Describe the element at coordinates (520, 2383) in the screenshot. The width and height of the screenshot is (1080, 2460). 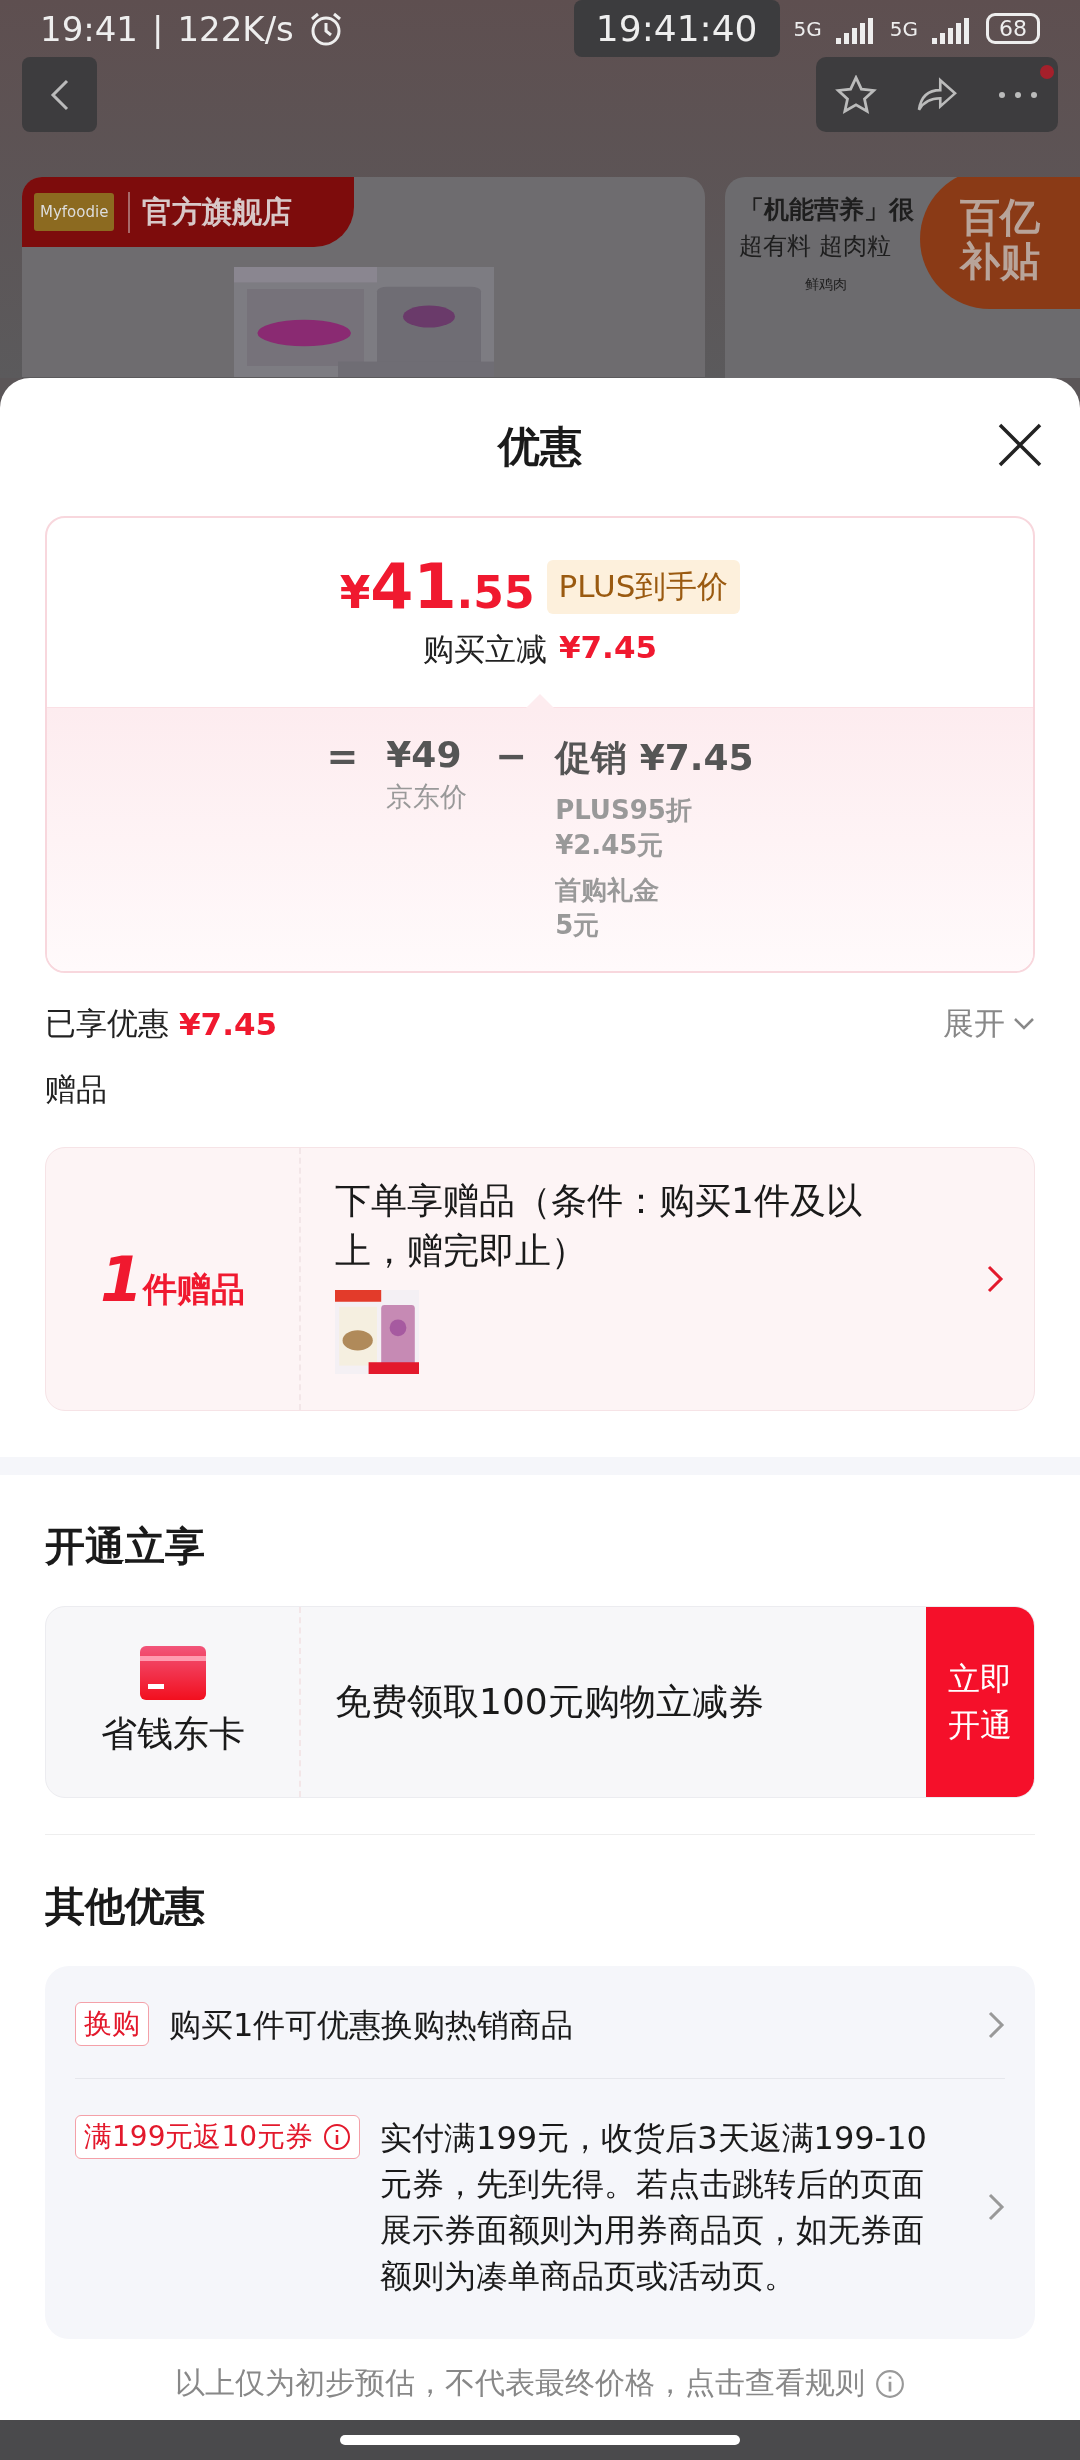
I see `estimate-note: 以上仅为初步预估，不代表最终价格，点击查看规则` at that location.